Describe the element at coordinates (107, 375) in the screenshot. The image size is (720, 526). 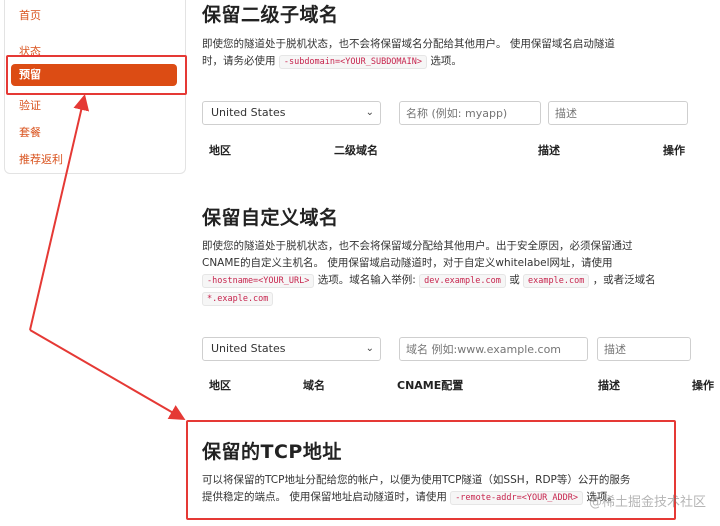
I see `arrow-to-tcp` at that location.